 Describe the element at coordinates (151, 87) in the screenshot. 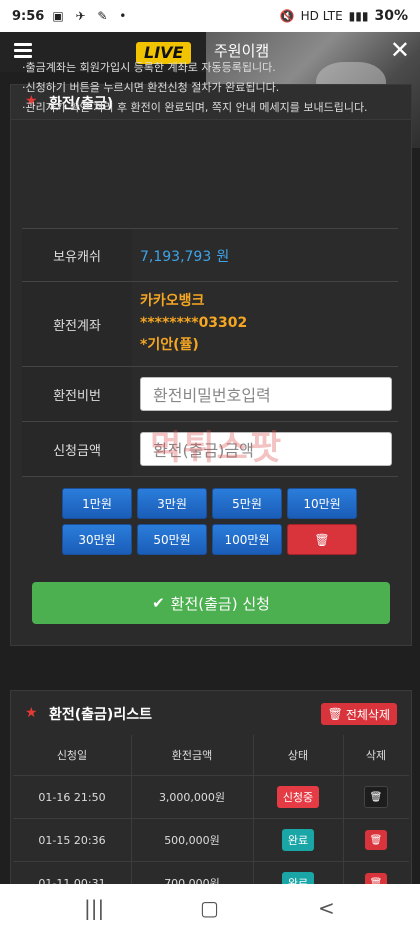

I see `notice-item: ·신청하기 버튼을 누르시면 환전신청 절차가 완료됩니다.` at that location.